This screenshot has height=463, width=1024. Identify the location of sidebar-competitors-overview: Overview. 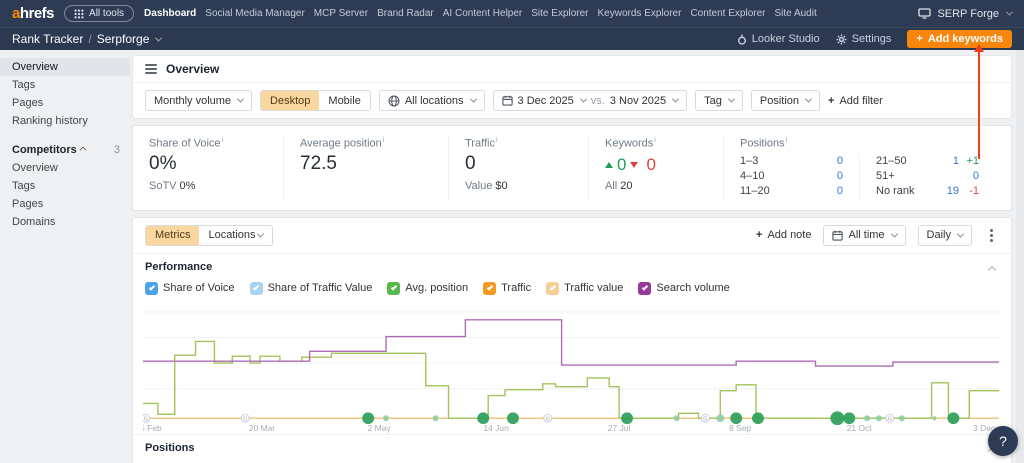
(65, 168).